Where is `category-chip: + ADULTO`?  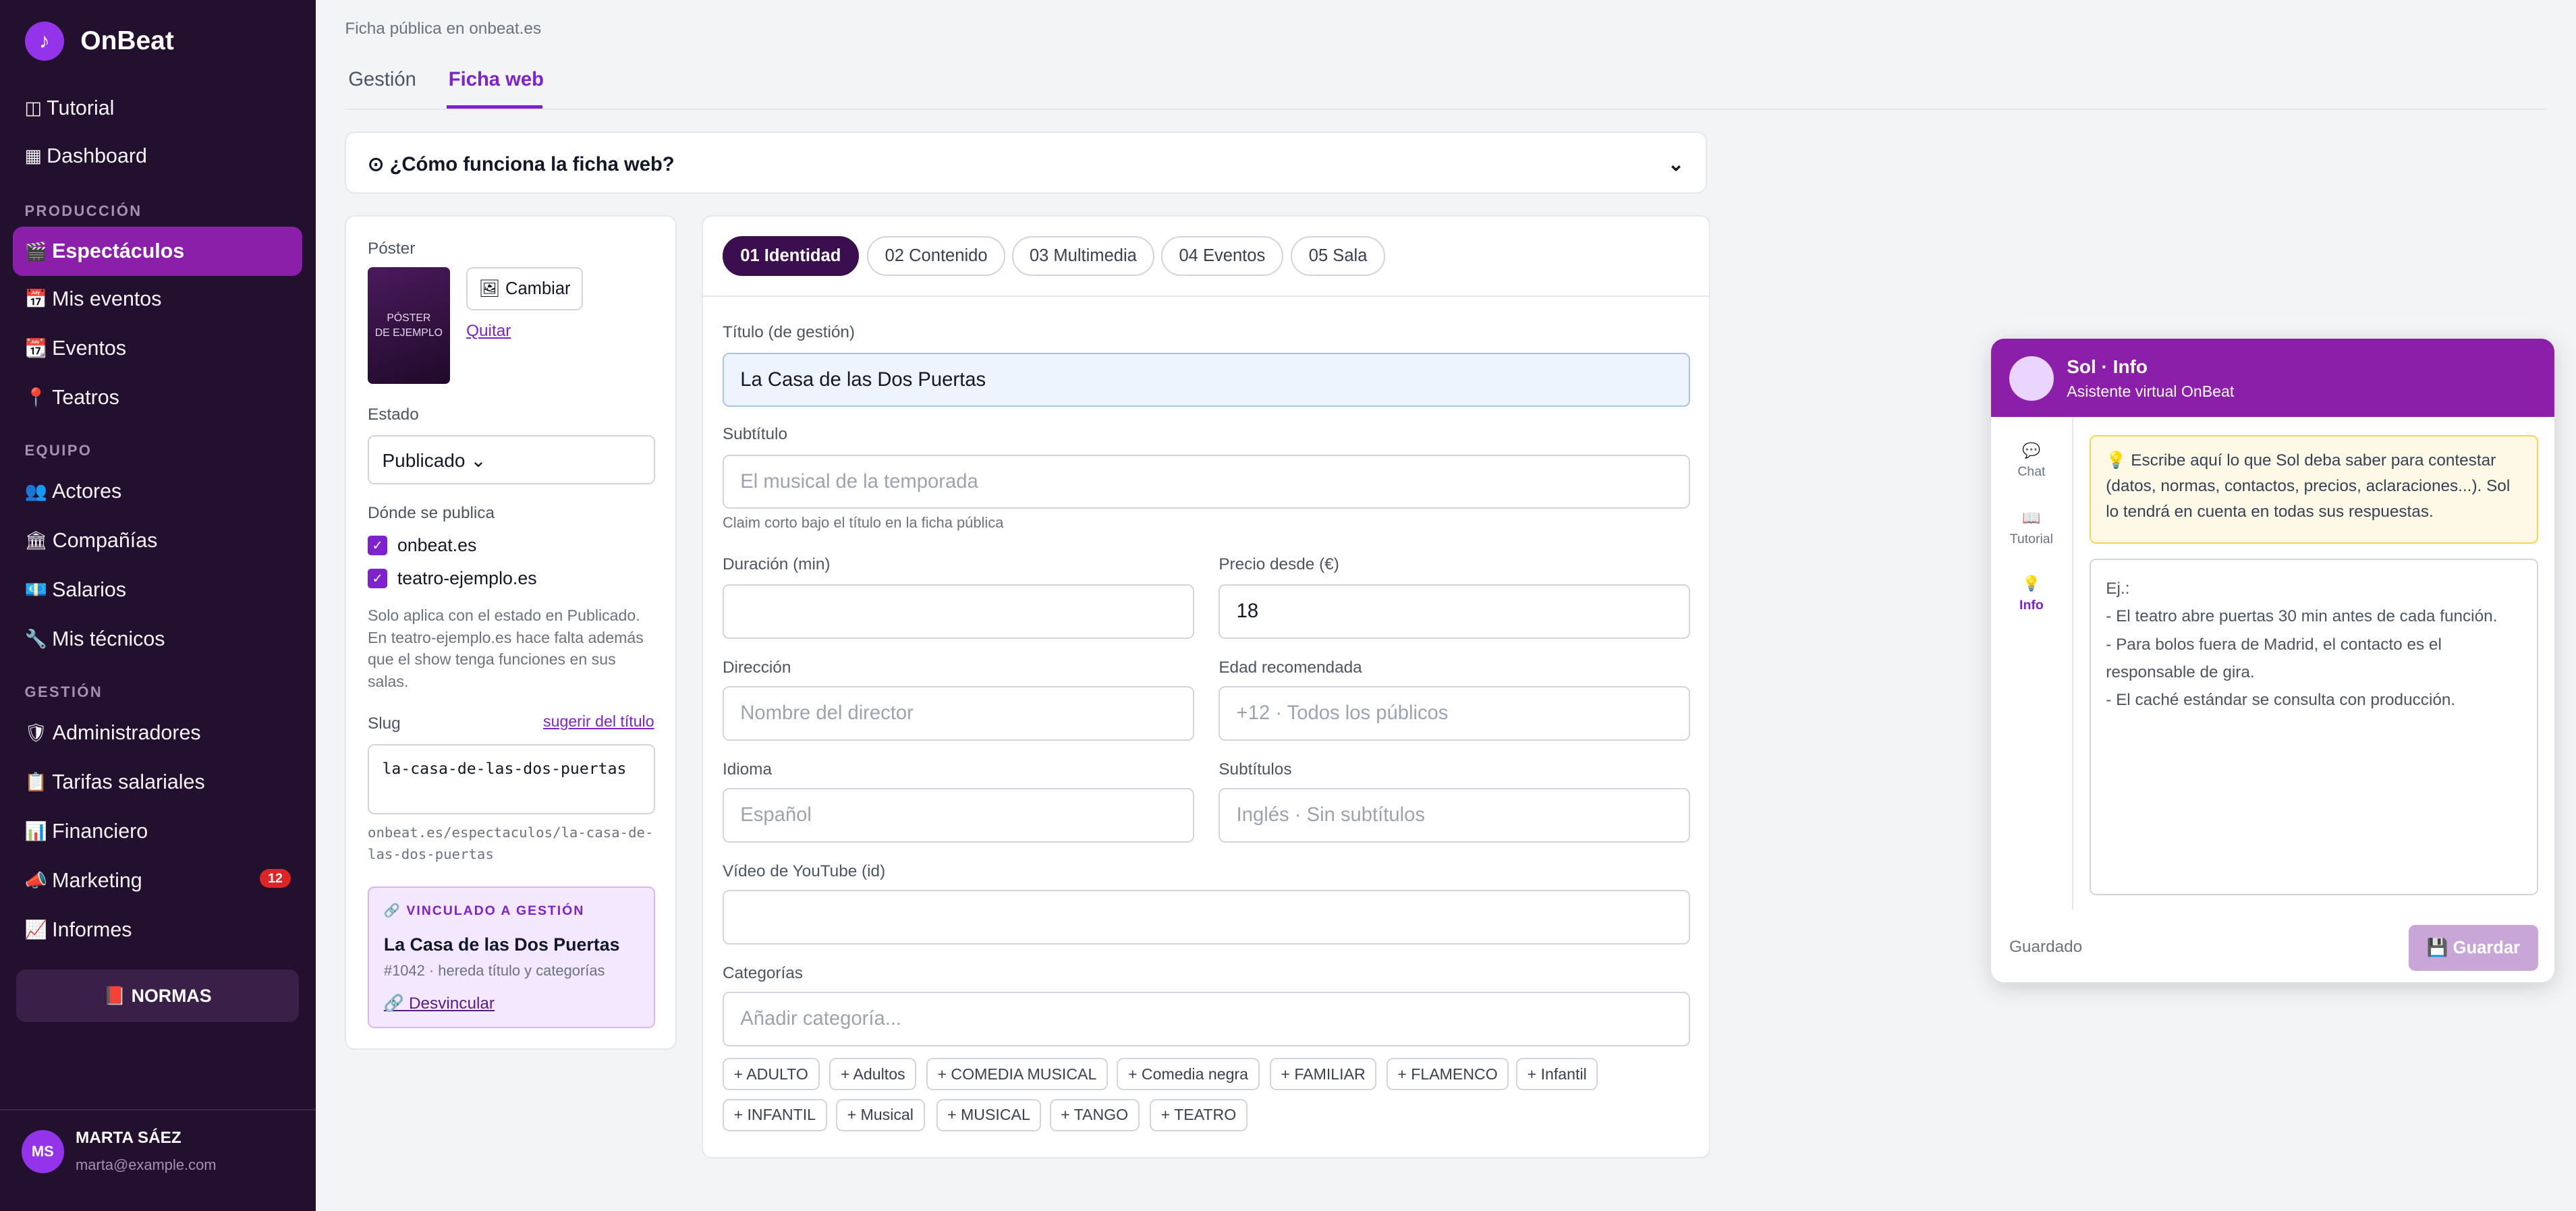
category-chip: + ADULTO is located at coordinates (771, 1074).